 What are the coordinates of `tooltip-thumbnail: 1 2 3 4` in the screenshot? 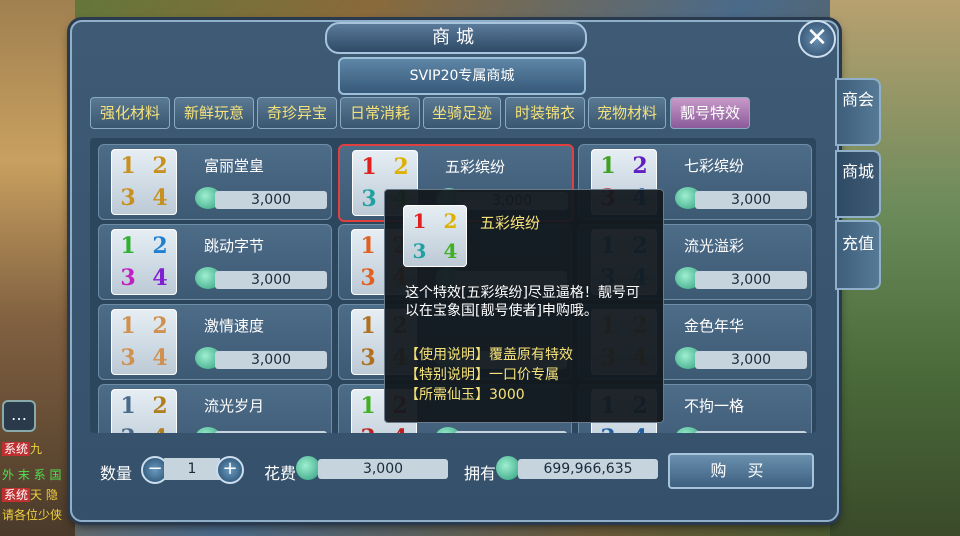 It's located at (435, 236).